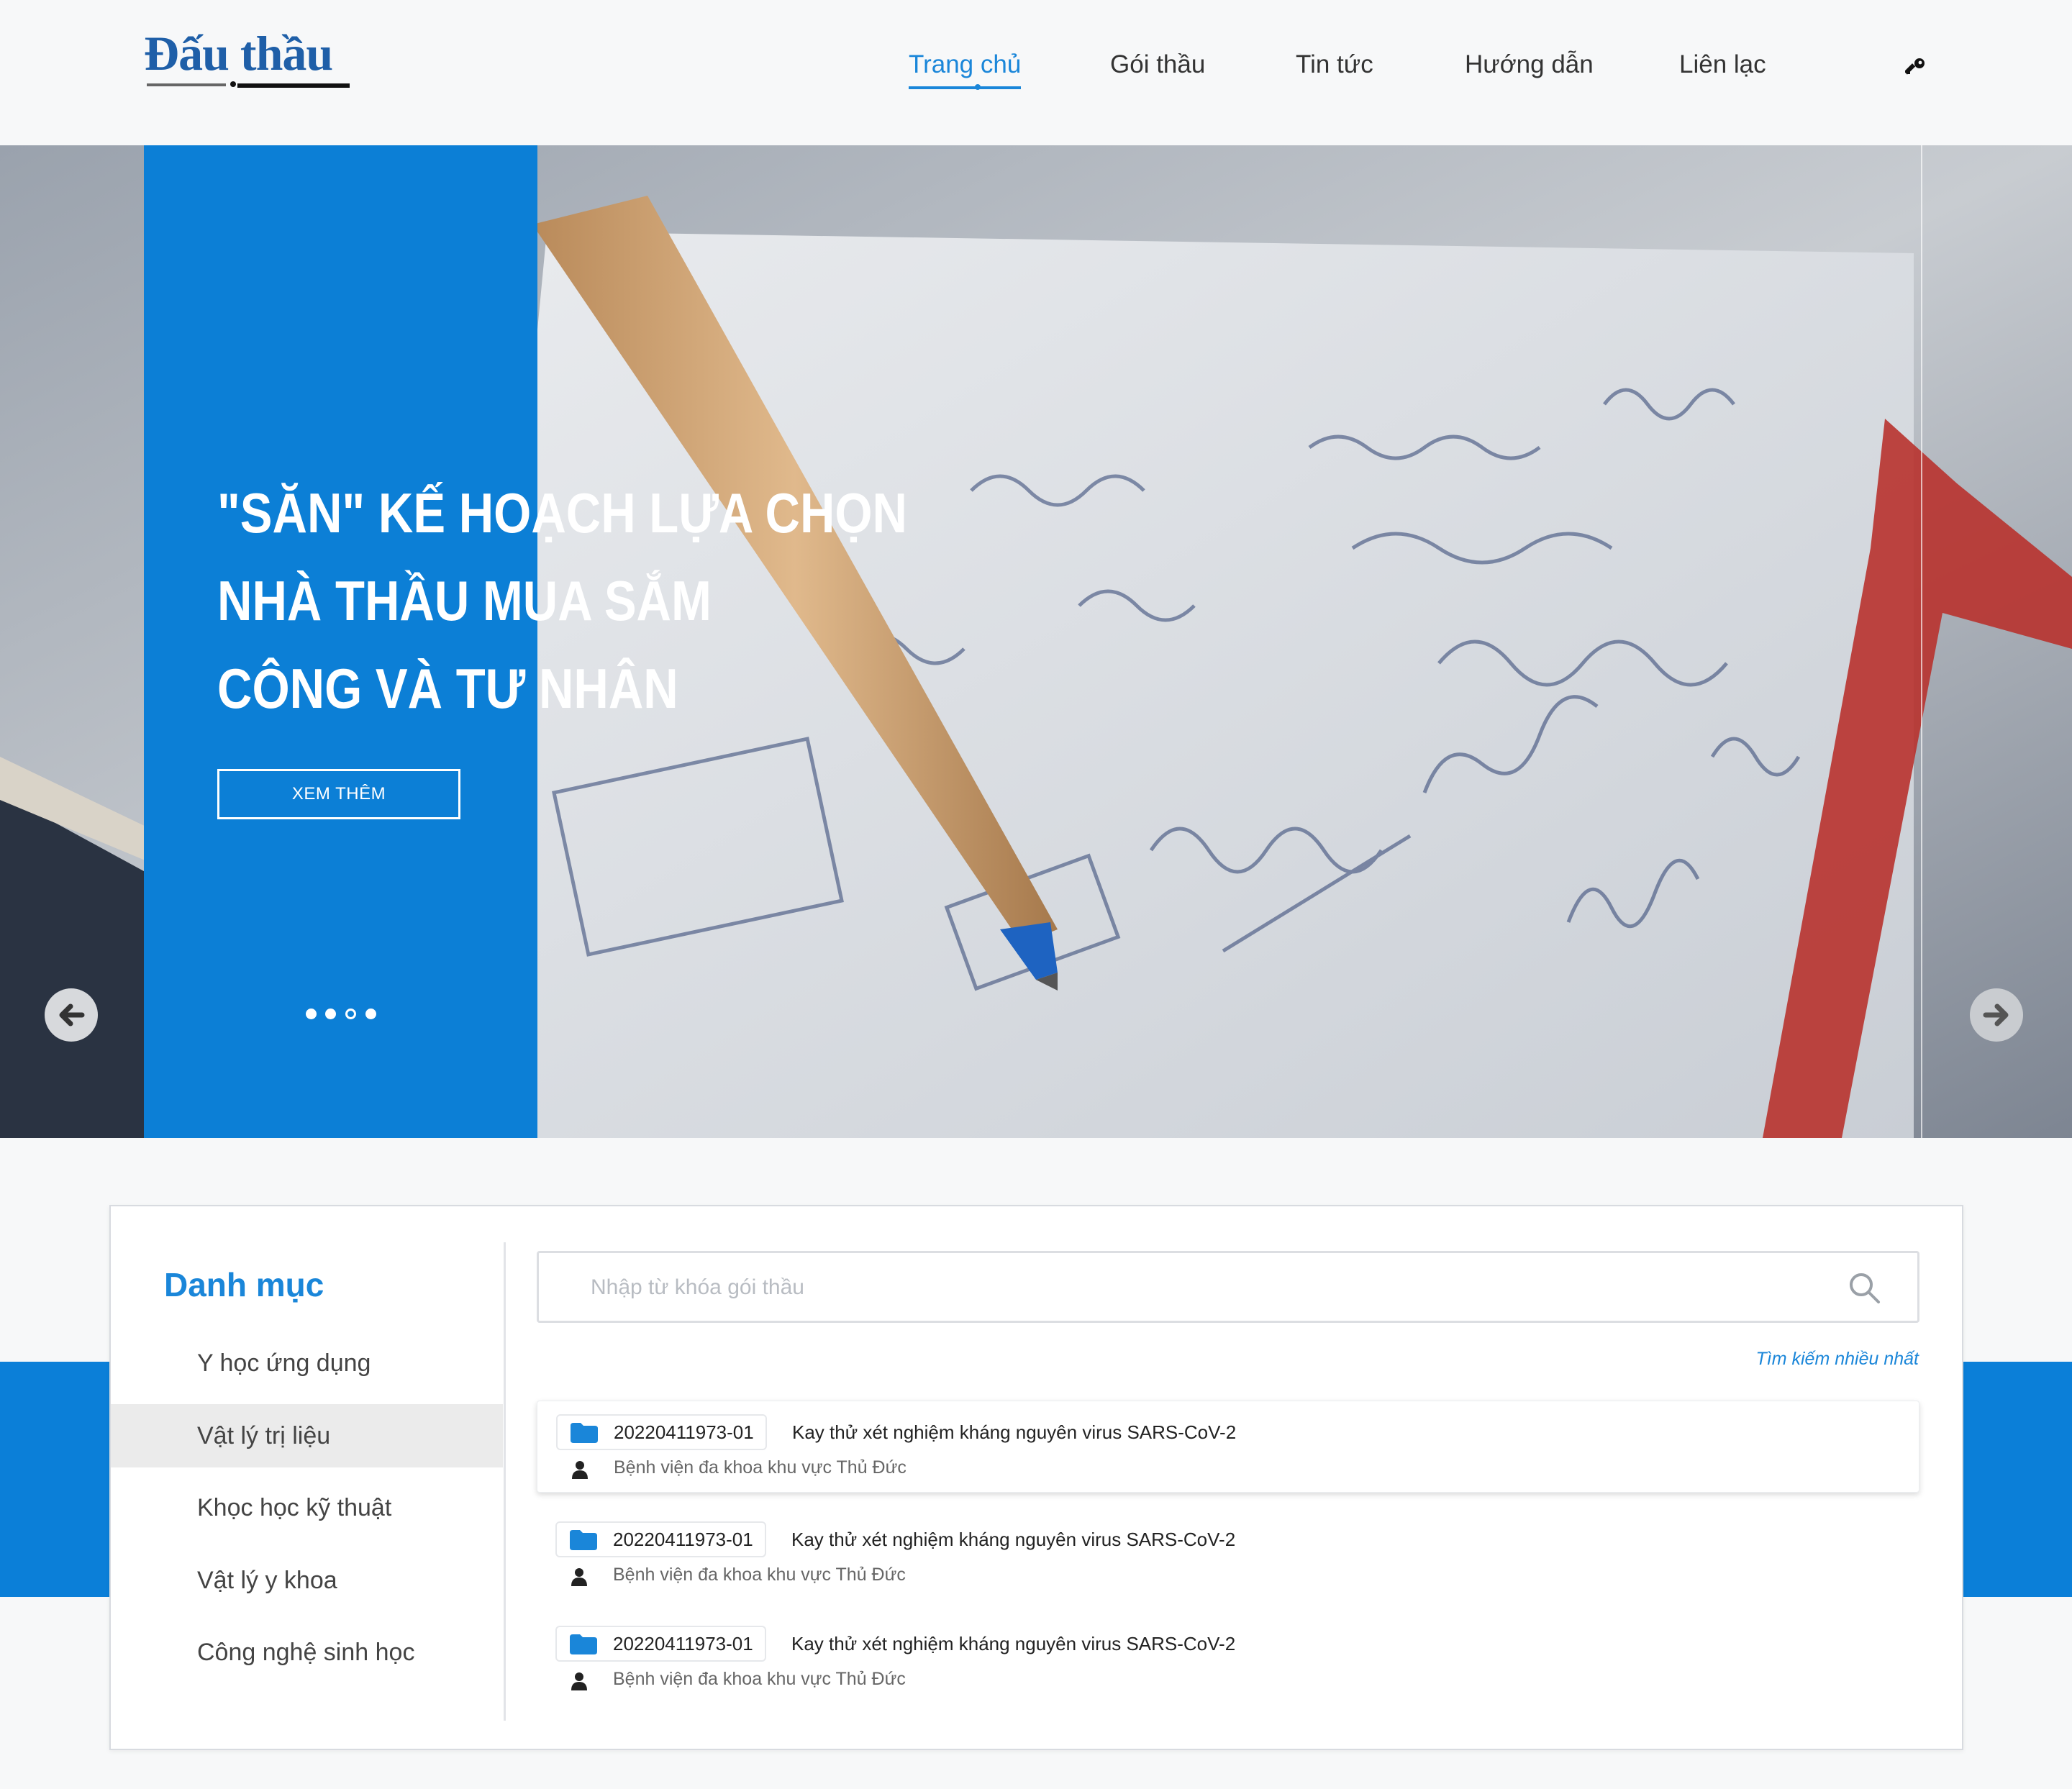  Describe the element at coordinates (1202, 1287) in the screenshot. I see `search-input` at that location.